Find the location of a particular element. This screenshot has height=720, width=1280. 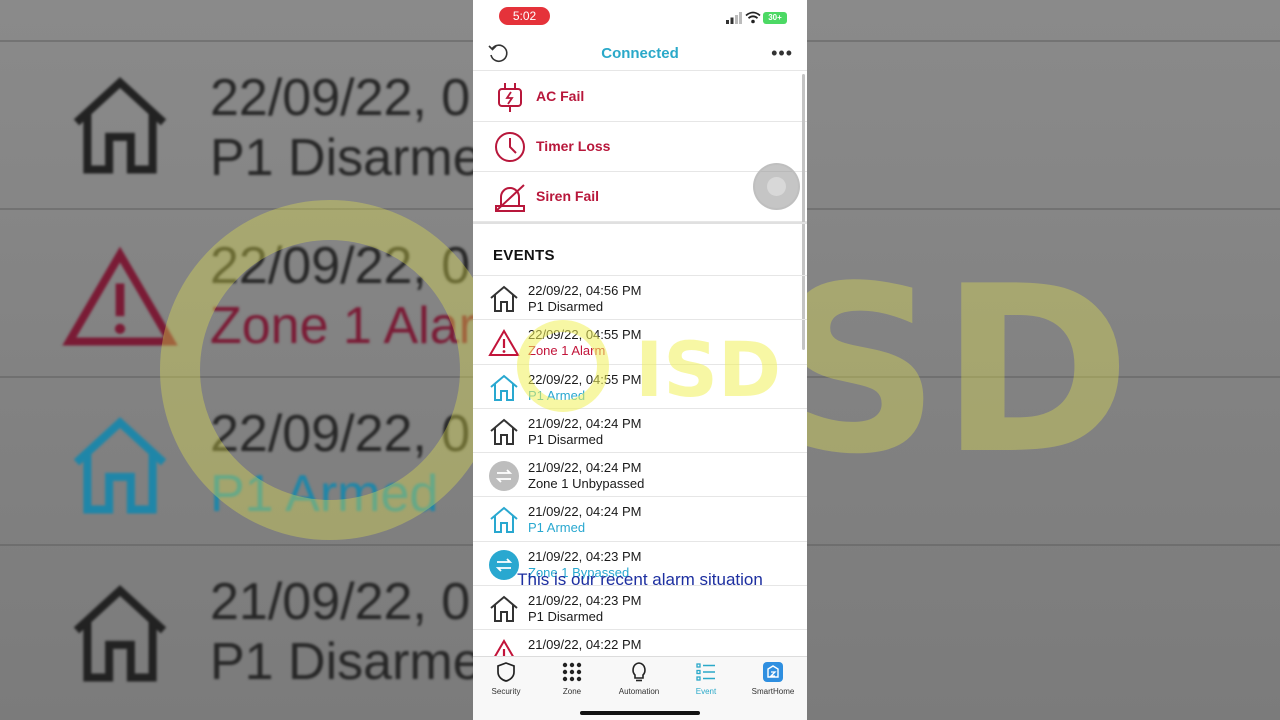

cellular-signal-icon is located at coordinates (734, 18).